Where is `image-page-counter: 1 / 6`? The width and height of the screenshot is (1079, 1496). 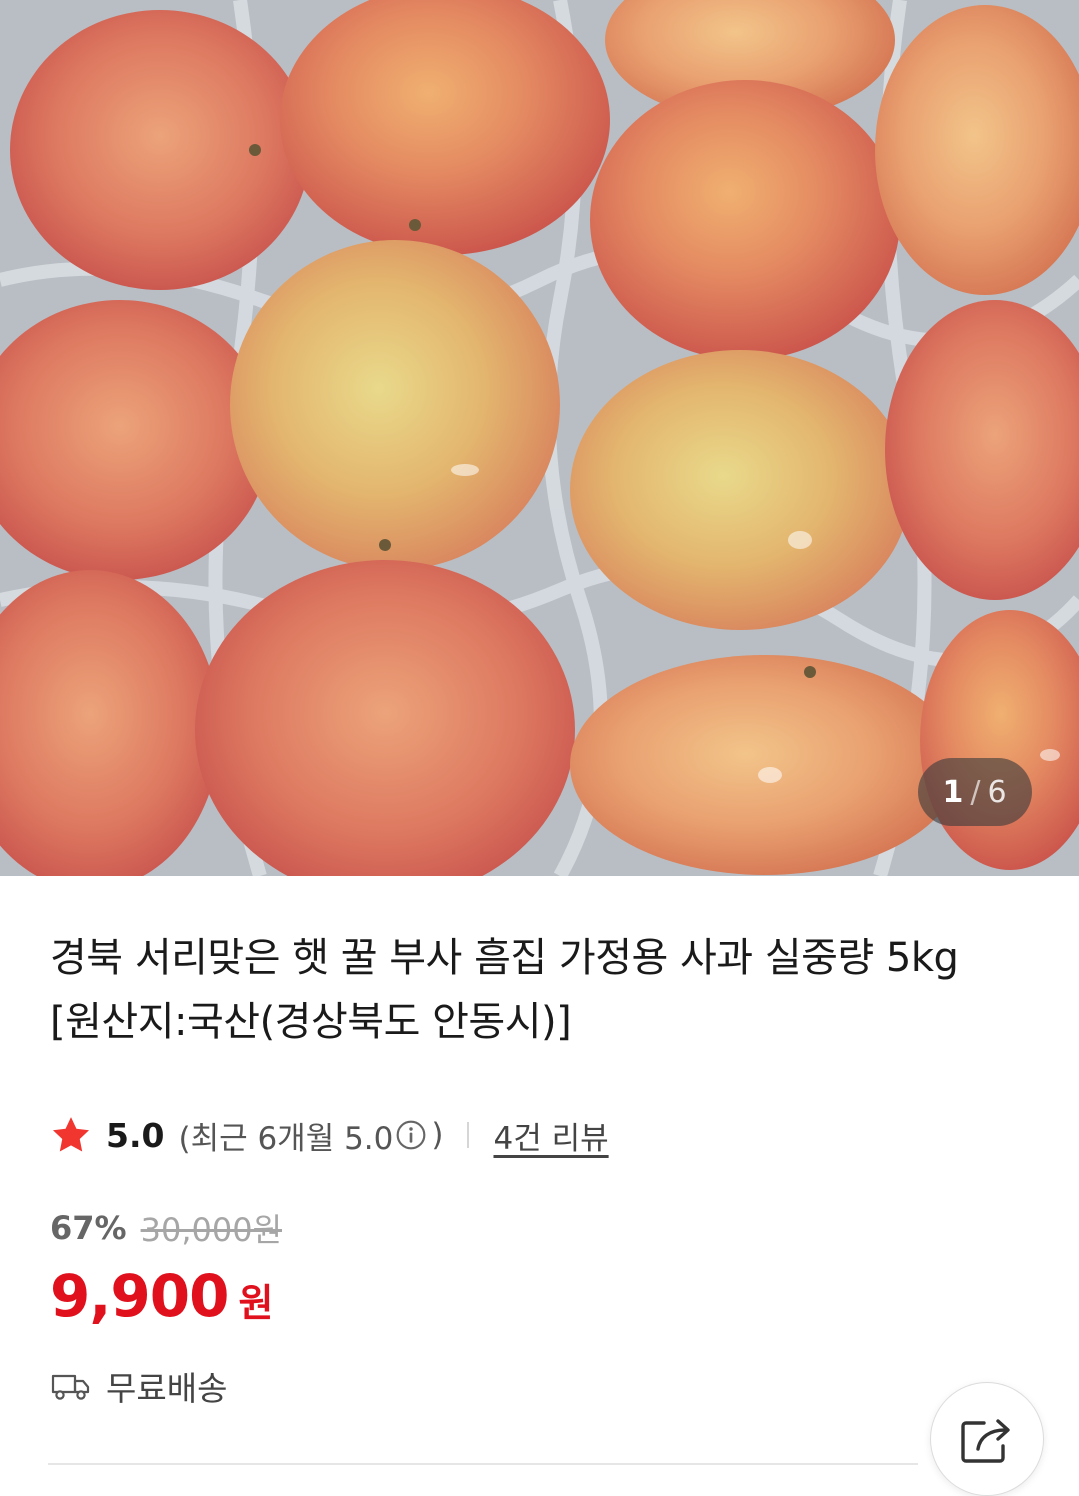
image-page-counter: 1 / 6 is located at coordinates (975, 792).